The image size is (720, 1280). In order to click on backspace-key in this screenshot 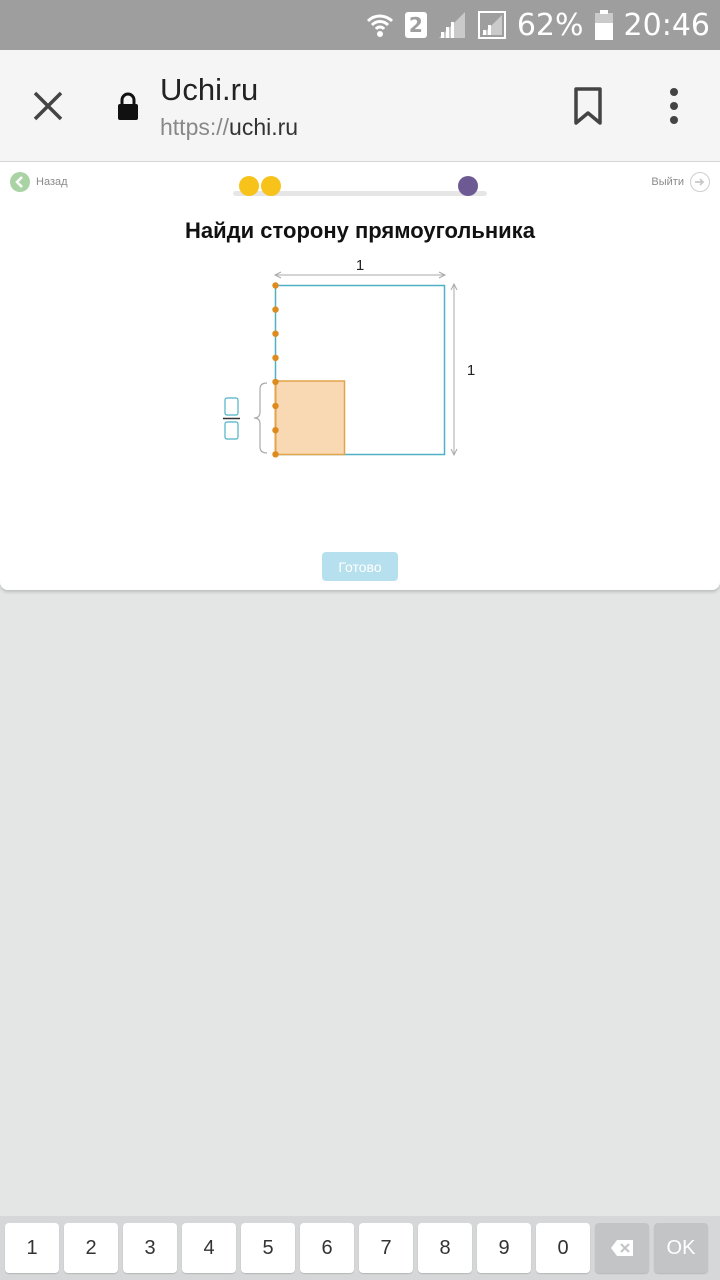, I will do `click(622, 1248)`.